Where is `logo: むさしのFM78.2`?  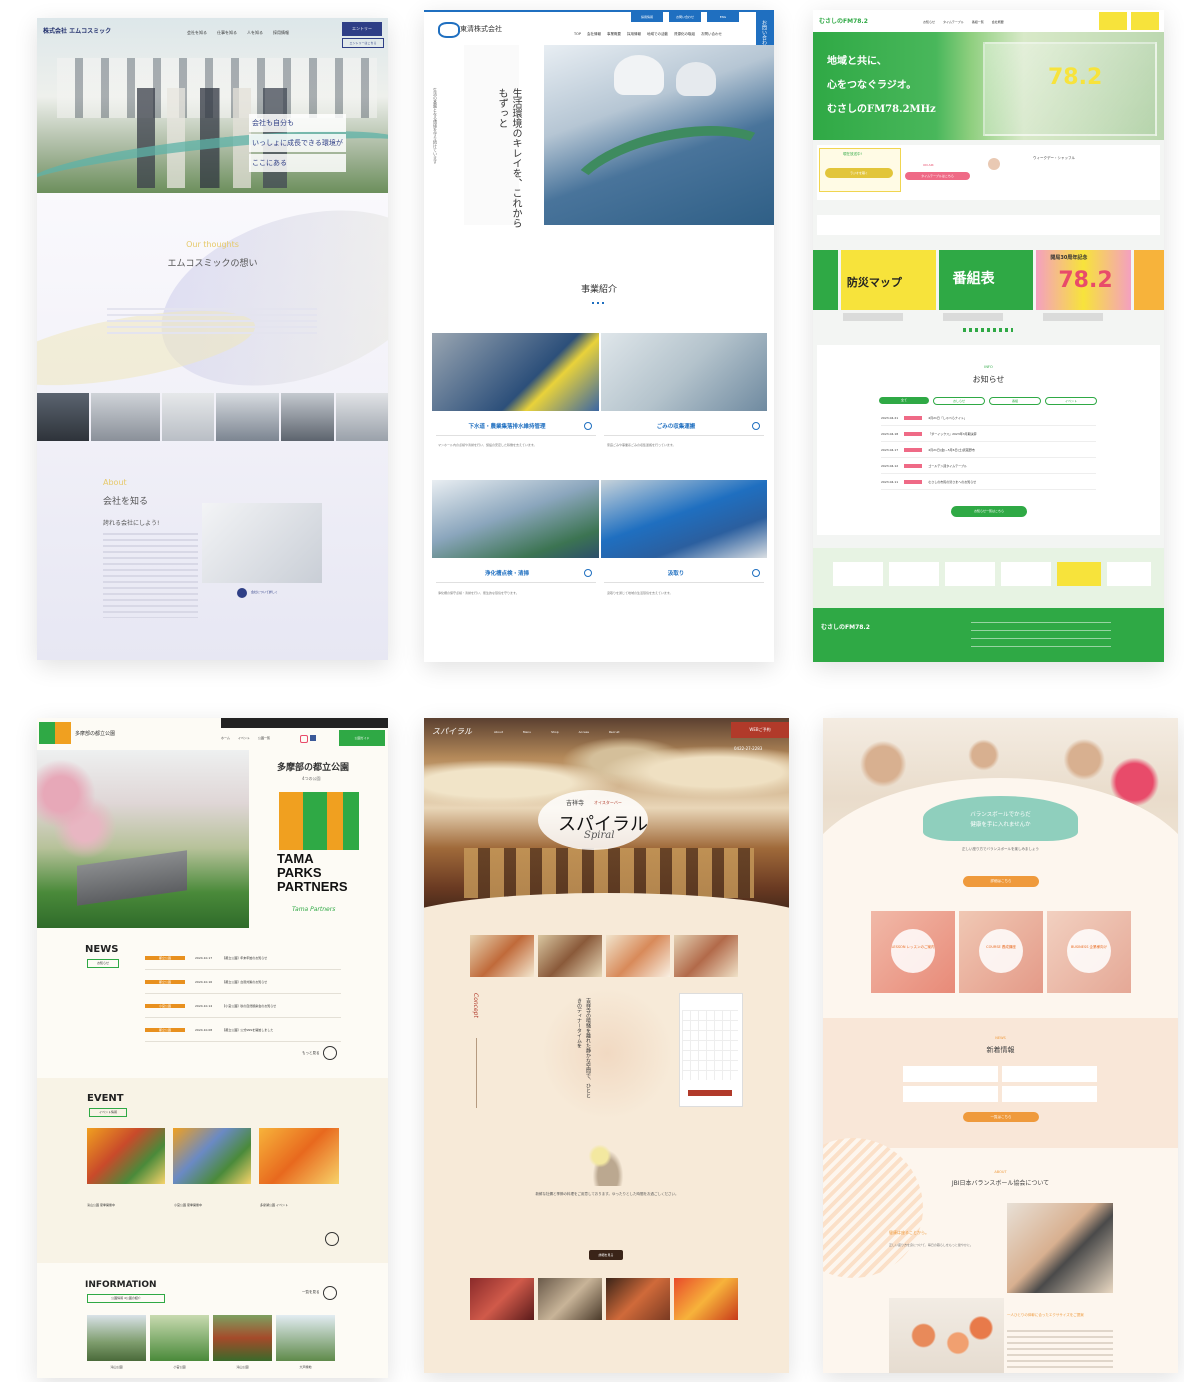 logo: むさしのFM78.2 is located at coordinates (843, 20).